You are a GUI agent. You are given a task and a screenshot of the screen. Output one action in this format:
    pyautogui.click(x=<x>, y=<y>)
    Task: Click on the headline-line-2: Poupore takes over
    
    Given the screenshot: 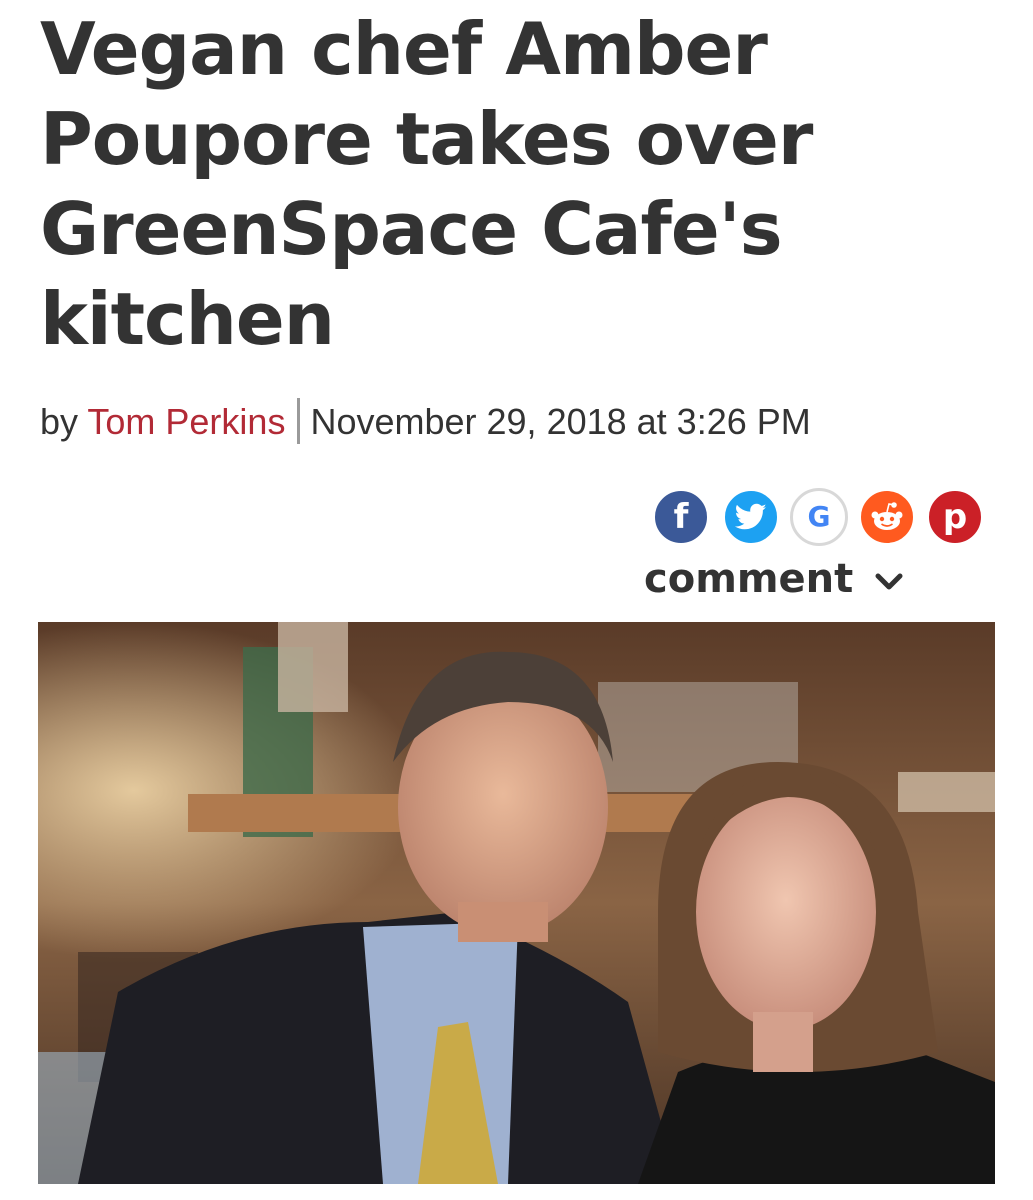 What is the action you would take?
    pyautogui.click(x=426, y=139)
    